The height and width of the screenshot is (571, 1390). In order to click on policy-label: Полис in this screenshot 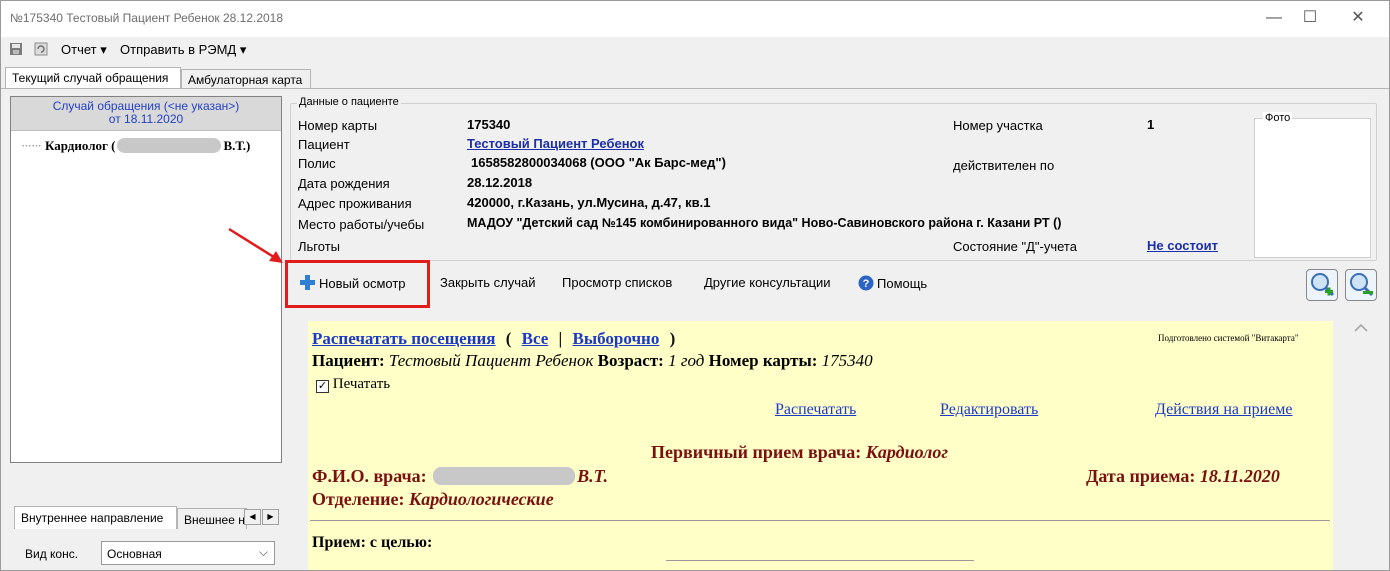, I will do `click(317, 163)`.